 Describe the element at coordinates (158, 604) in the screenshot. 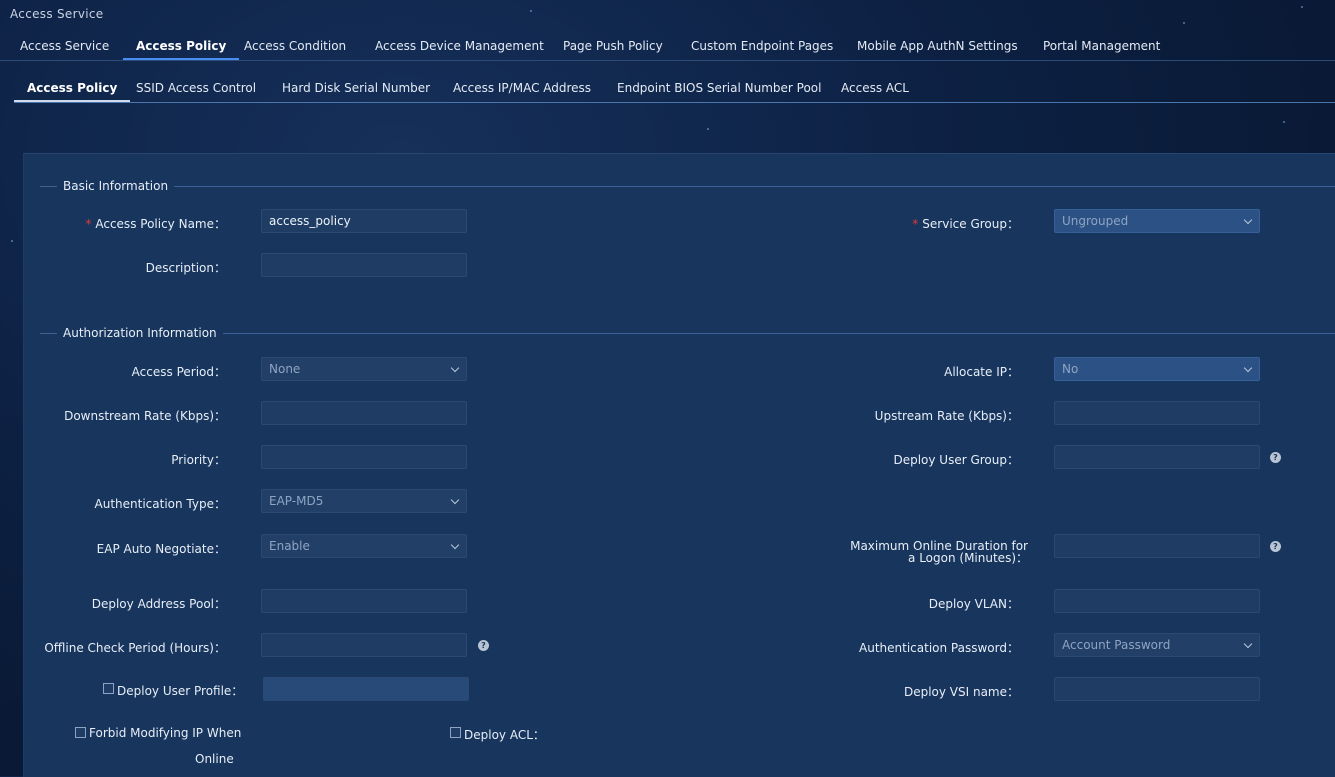

I see `deploy-address-pool-label: Deploy Address Pool：` at that location.